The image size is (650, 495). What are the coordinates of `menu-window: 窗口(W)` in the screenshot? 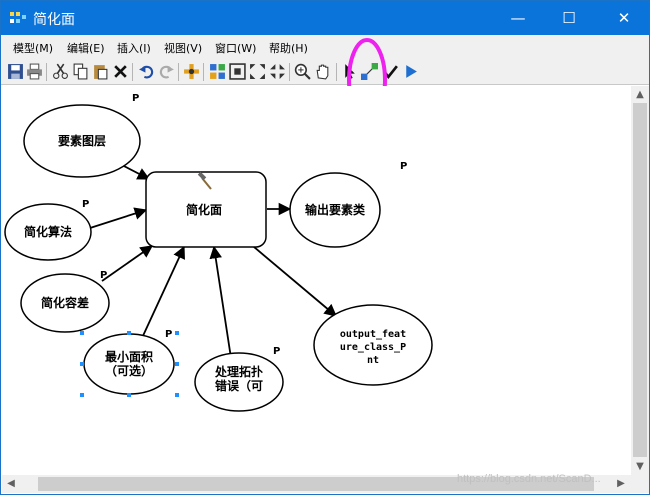 It's located at (235, 48).